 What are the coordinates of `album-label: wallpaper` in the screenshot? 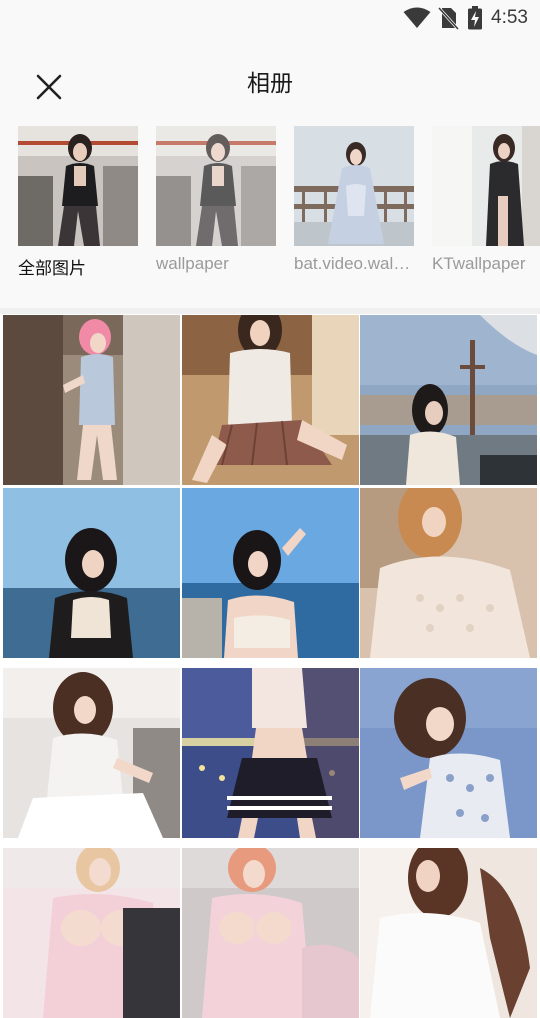 It's located at (192, 263).